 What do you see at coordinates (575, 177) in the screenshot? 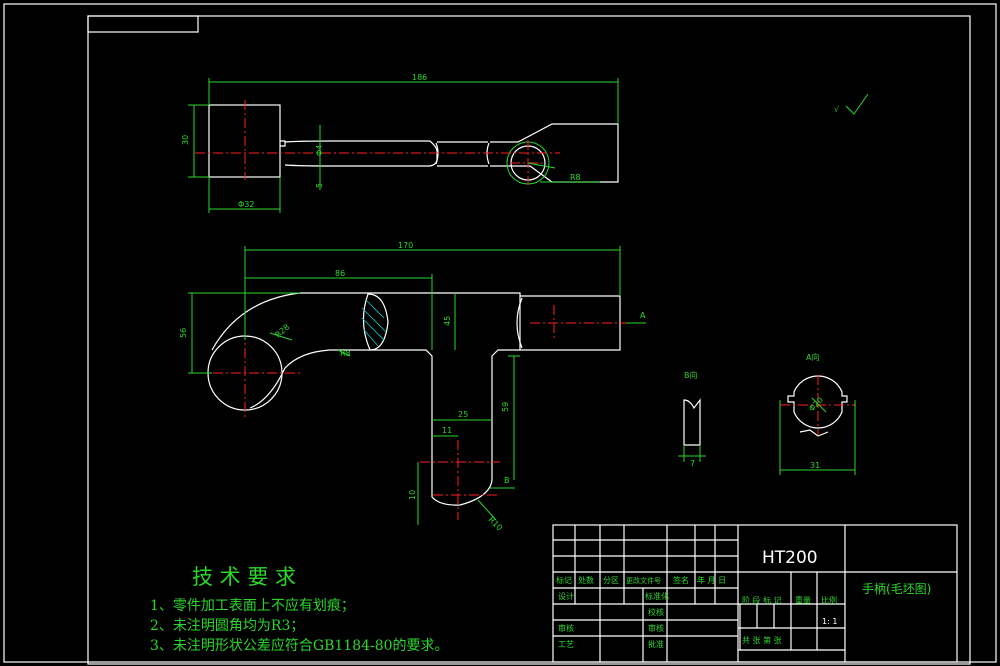
I see `dim-top-right: R8` at bounding box center [575, 177].